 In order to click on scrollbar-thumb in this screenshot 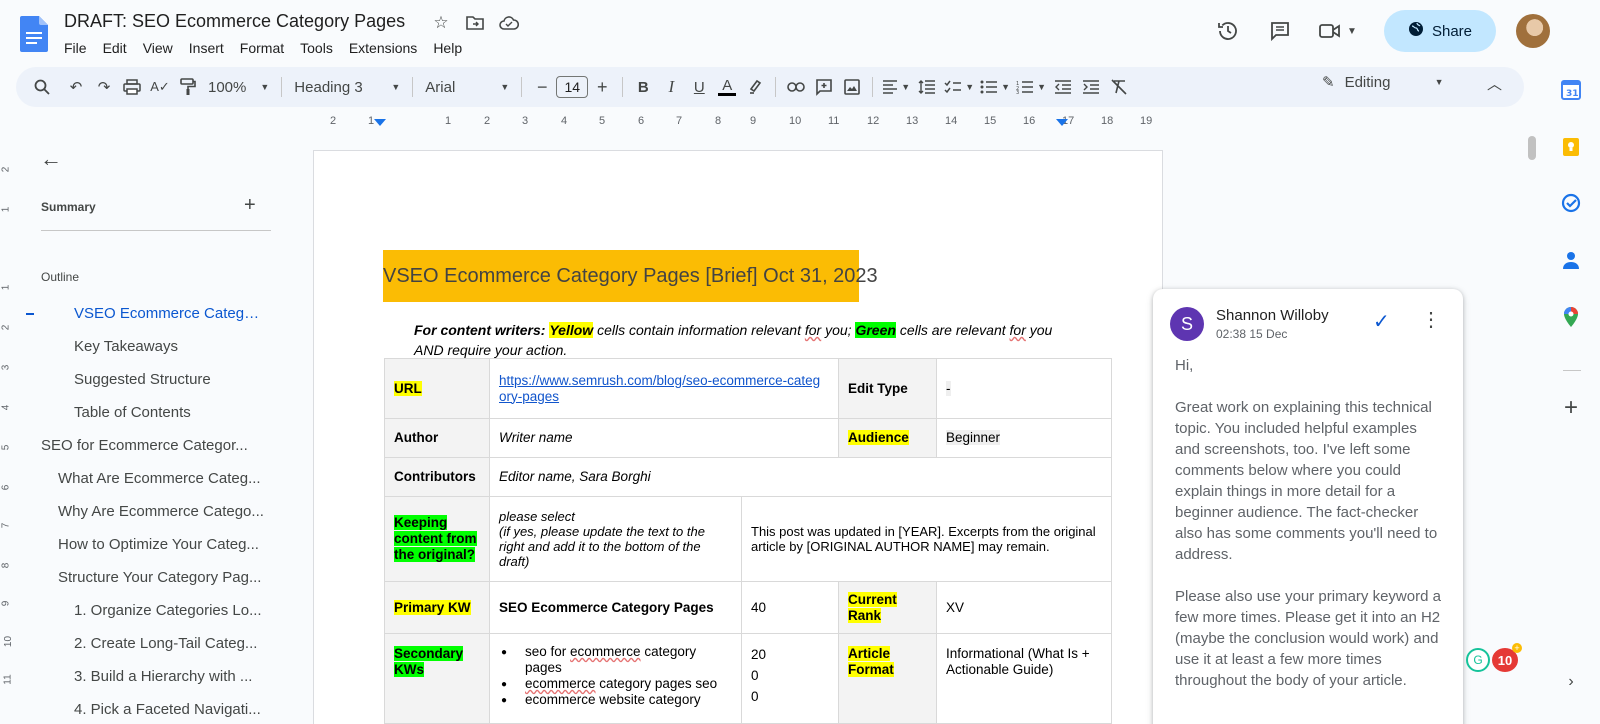, I will do `click(1532, 148)`.